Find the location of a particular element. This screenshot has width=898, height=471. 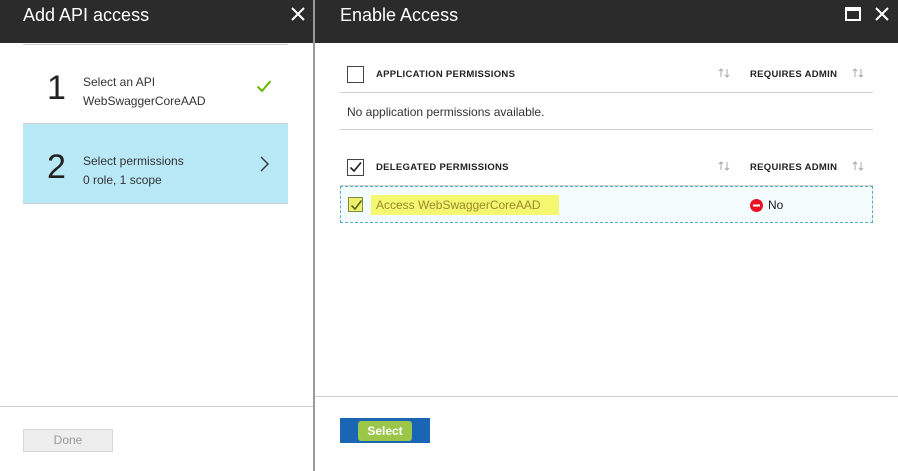

step-number: 1 is located at coordinates (56, 88).